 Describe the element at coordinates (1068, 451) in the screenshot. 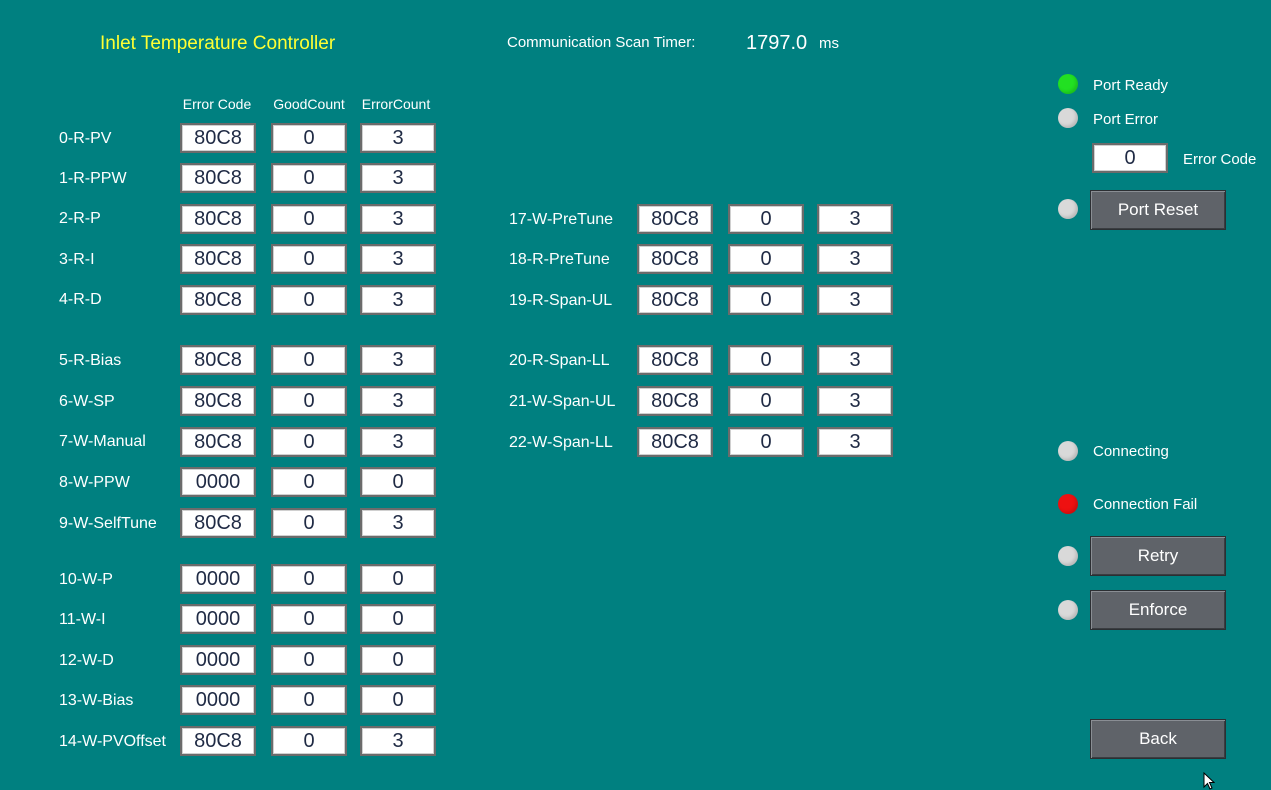

I see `connecting-indicator` at that location.